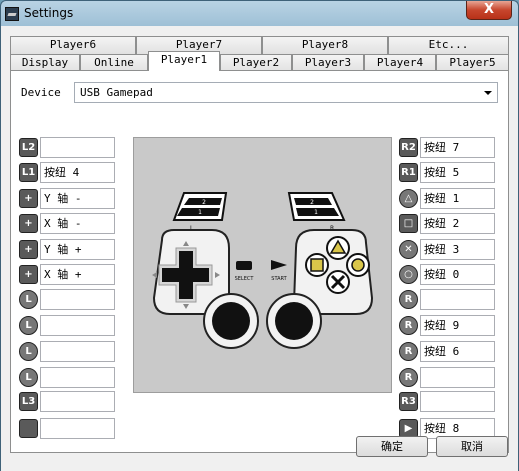  Describe the element at coordinates (28, 428) in the screenshot. I see `select-button-icon` at that location.